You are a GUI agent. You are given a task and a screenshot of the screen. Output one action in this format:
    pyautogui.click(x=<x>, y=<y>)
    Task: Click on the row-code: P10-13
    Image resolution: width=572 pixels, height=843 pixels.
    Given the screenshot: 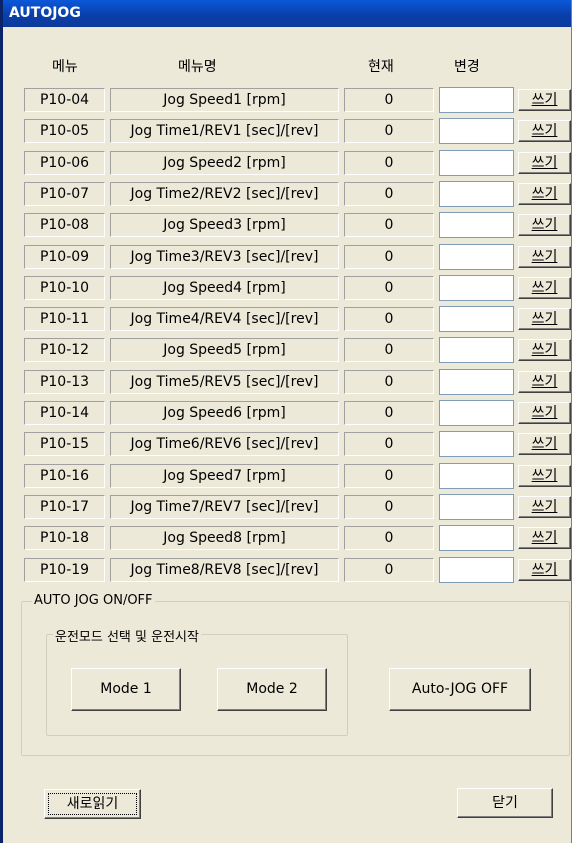 What is the action you would take?
    pyautogui.click(x=64, y=382)
    